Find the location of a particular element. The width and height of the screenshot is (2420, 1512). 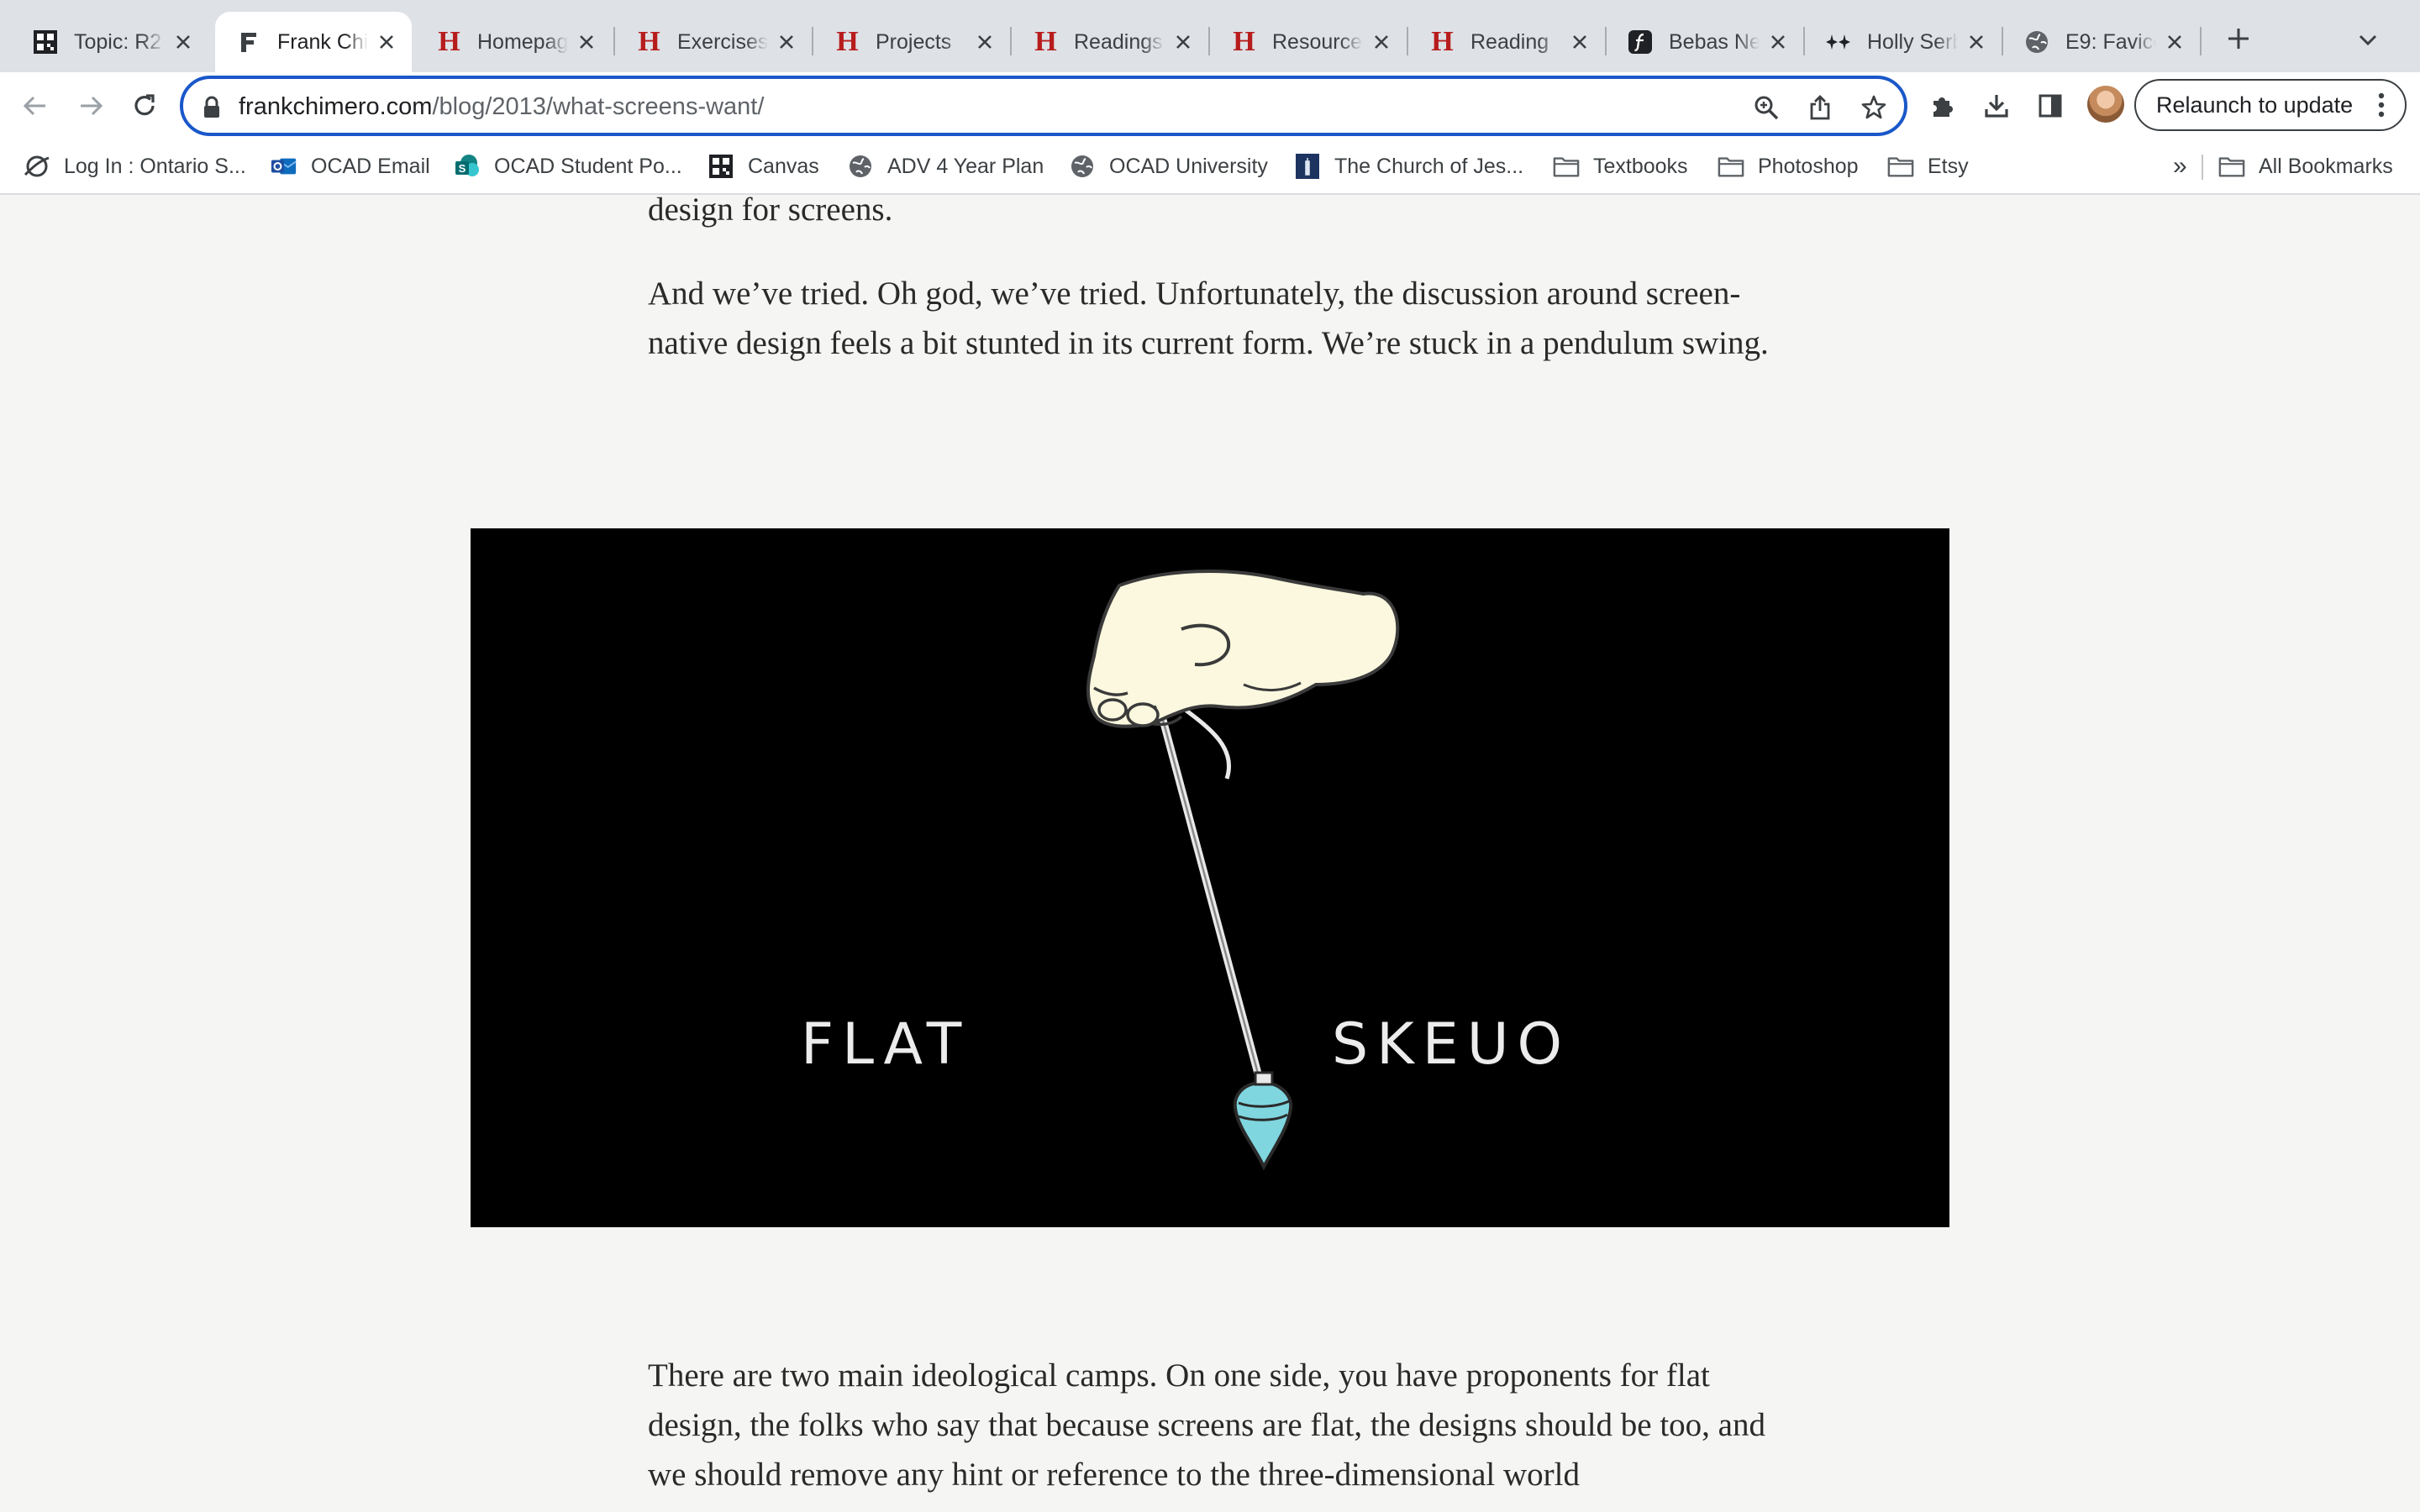

bookmark-adv-4-year-plan: ADV 4 Year Plan is located at coordinates (945, 166).